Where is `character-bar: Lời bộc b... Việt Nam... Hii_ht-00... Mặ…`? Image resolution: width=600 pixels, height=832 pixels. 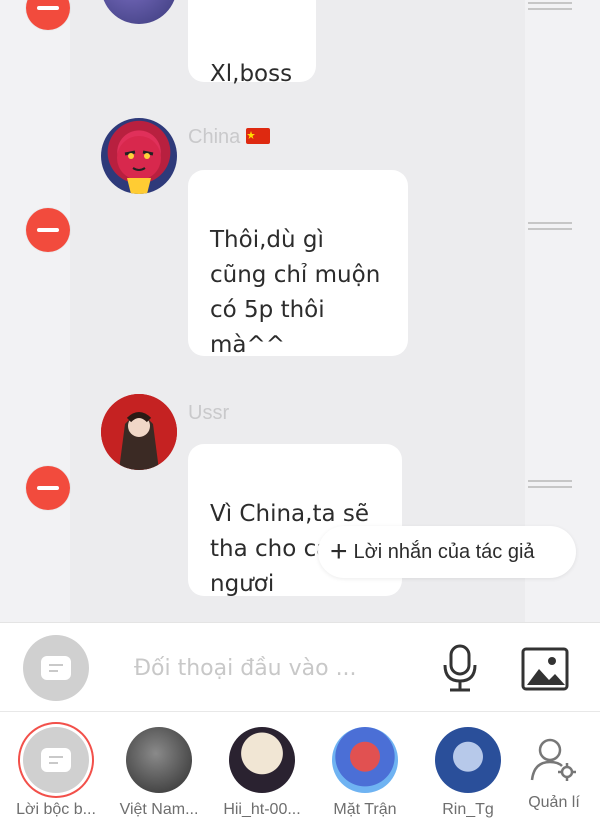 character-bar: Lời bộc b... Việt Nam... Hii_ht-00... Mặ… is located at coordinates (300, 772).